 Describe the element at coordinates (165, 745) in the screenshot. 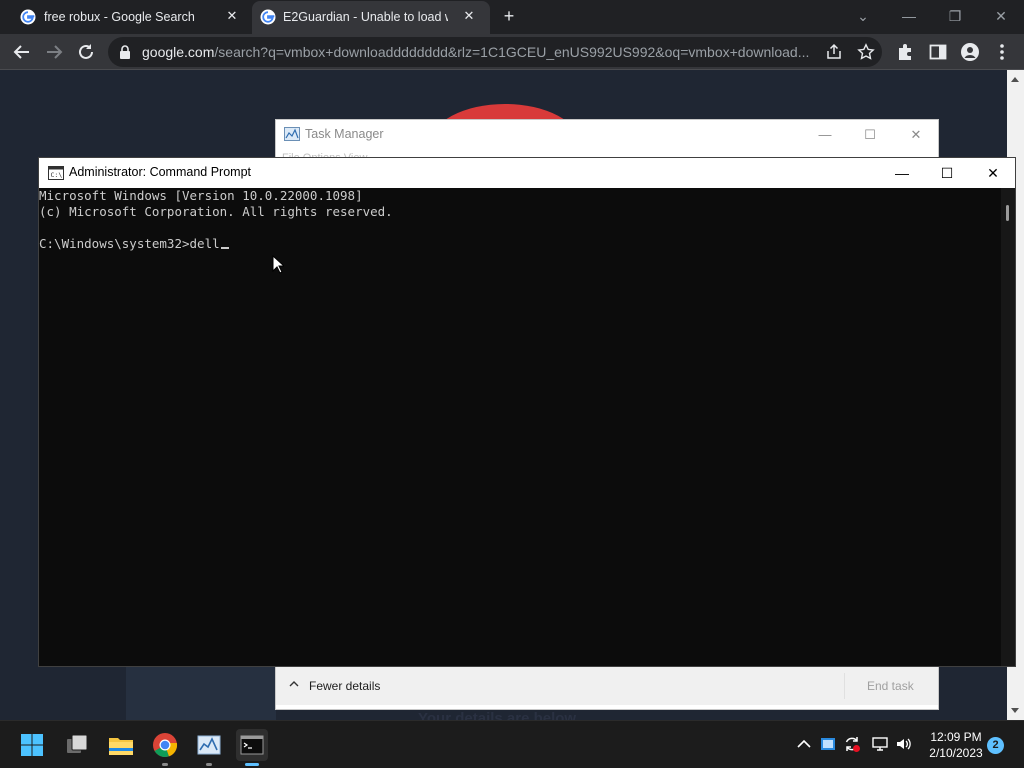

I see `chrome-icon` at that location.